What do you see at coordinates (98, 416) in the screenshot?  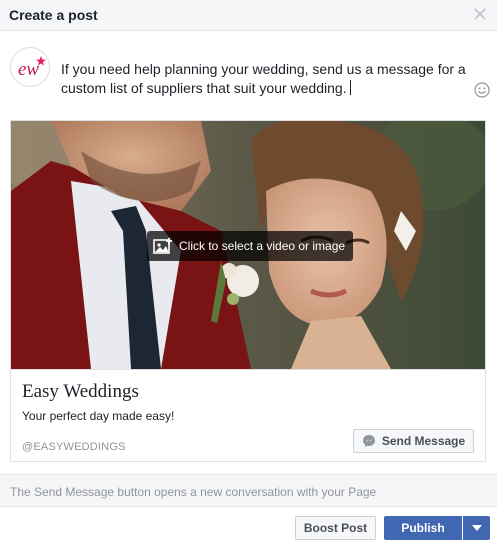 I see `card-description: Your perfect day made easy!` at bounding box center [98, 416].